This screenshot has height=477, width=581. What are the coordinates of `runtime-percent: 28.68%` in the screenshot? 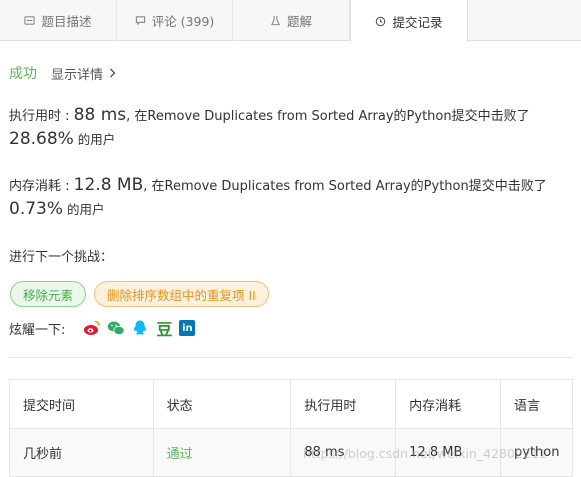 It's located at (41, 139).